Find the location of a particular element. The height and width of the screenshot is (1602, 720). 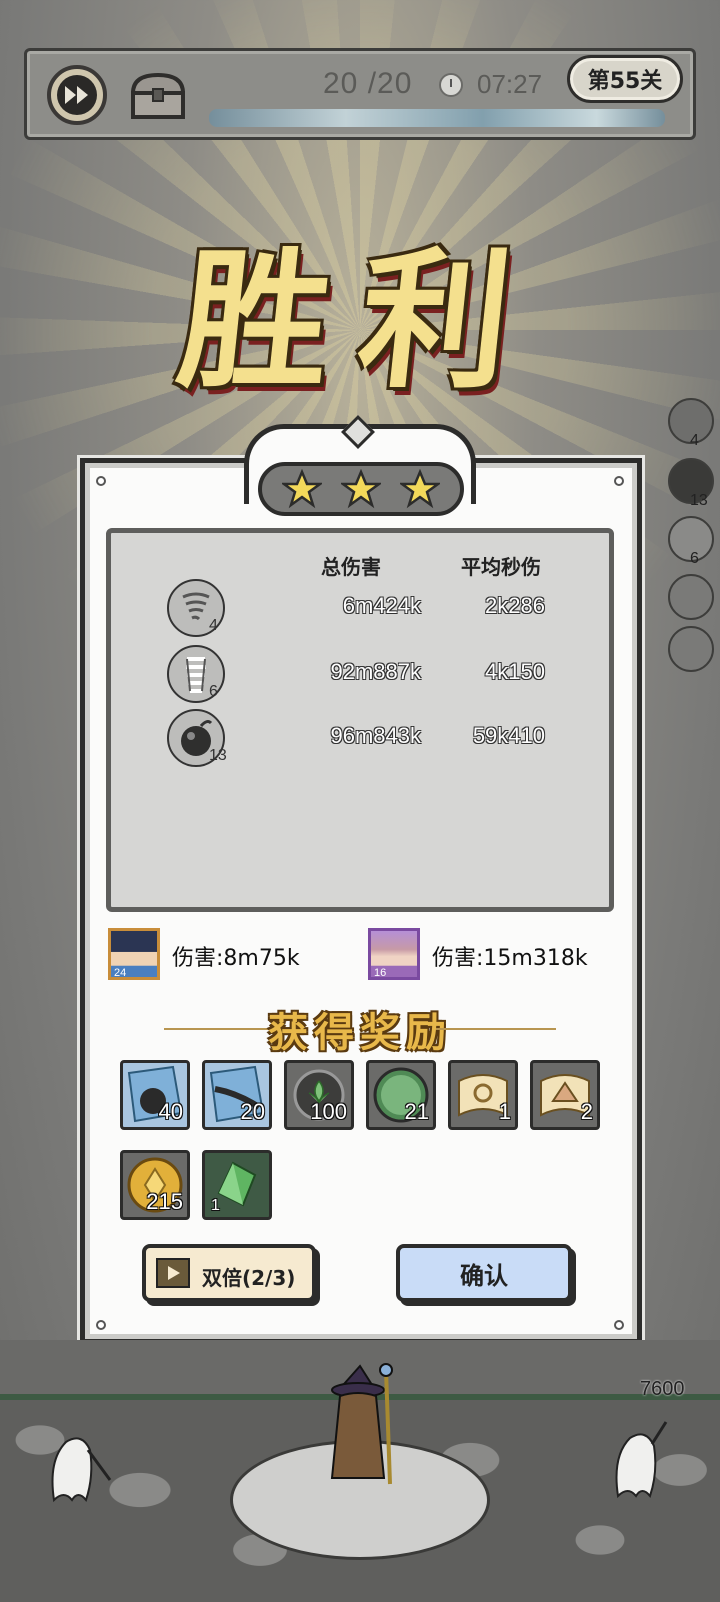

level-badge: 第55关 is located at coordinates (625, 79).